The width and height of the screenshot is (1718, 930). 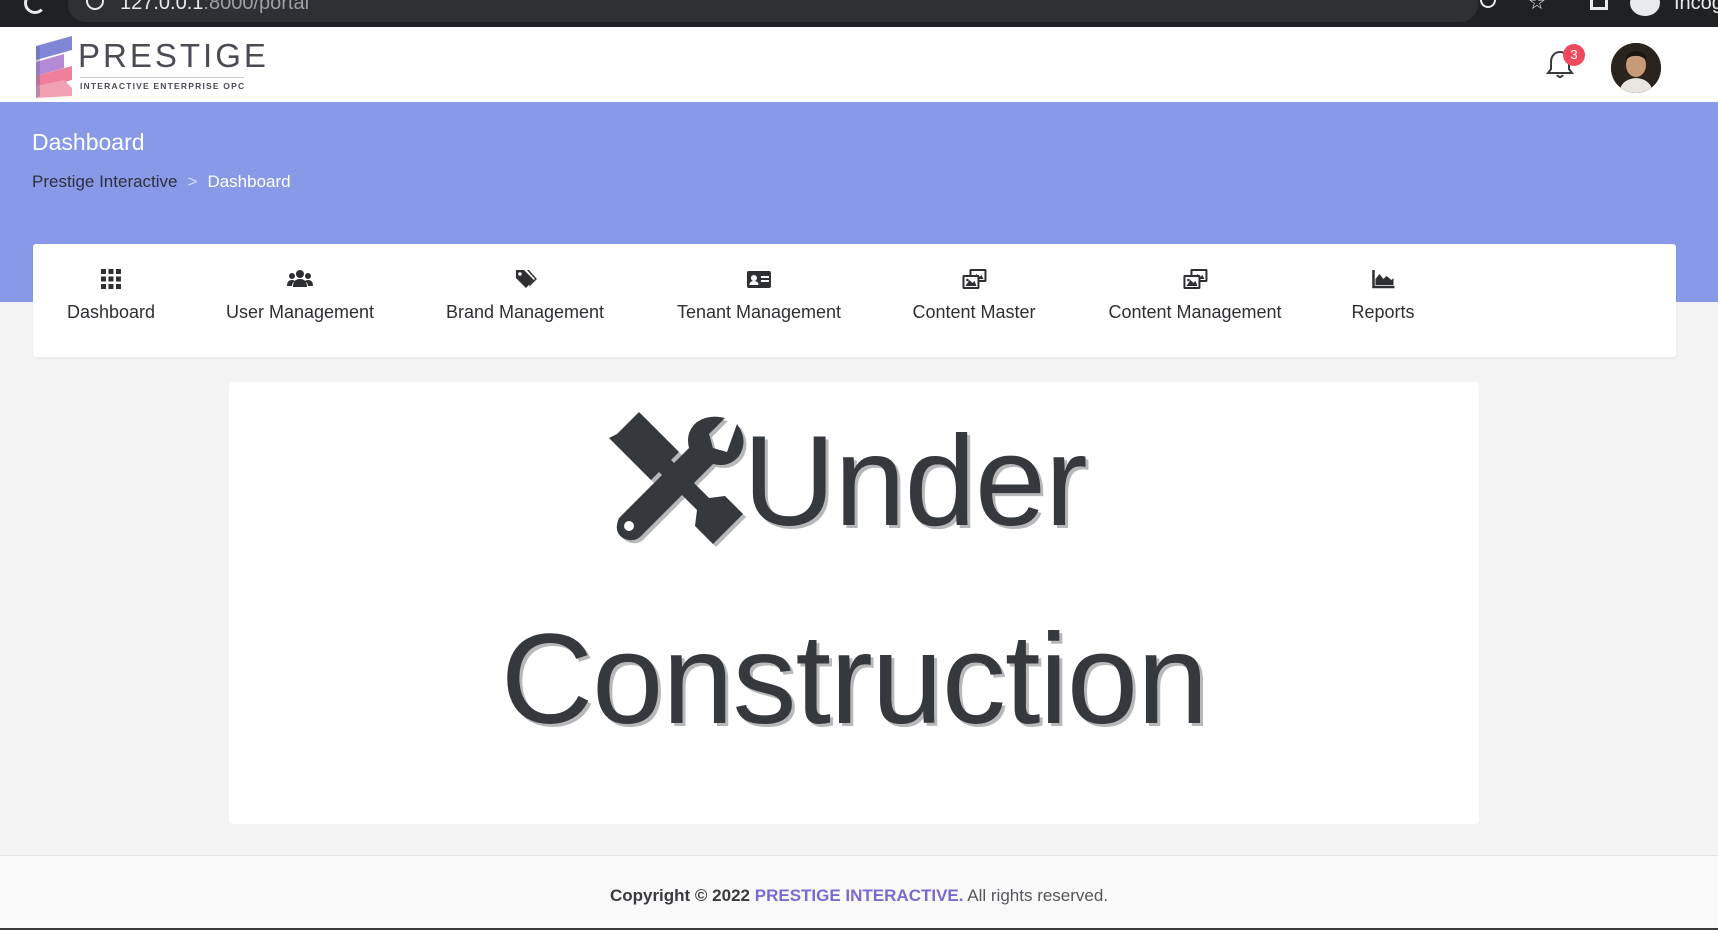 I want to click on address-url: 127.0.0.1:8000/portal, so click(x=214, y=7).